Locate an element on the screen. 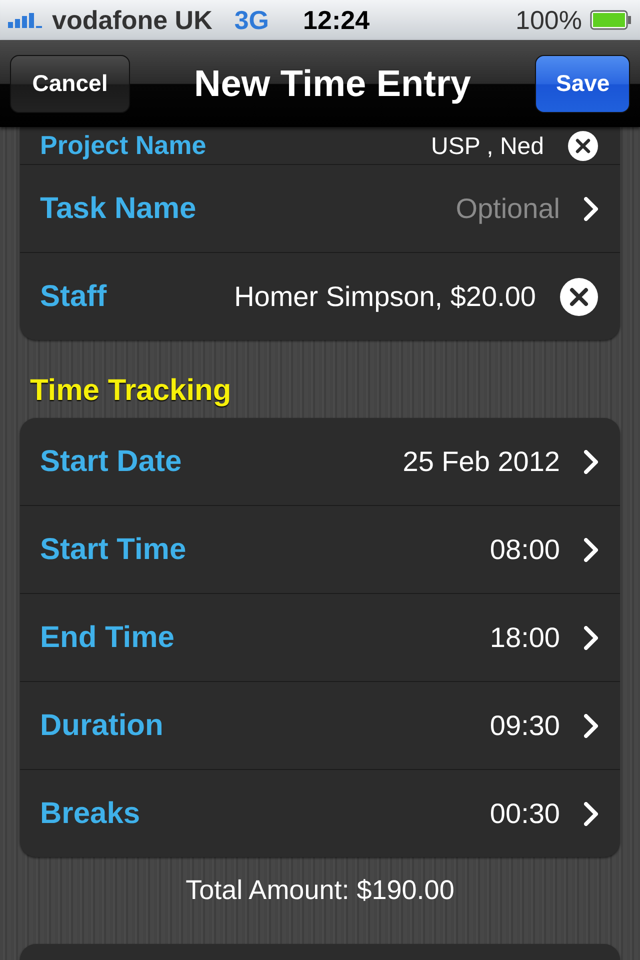 Image resolution: width=640 pixels, height=960 pixels. table-row: End Time 18:00 is located at coordinates (320, 637).